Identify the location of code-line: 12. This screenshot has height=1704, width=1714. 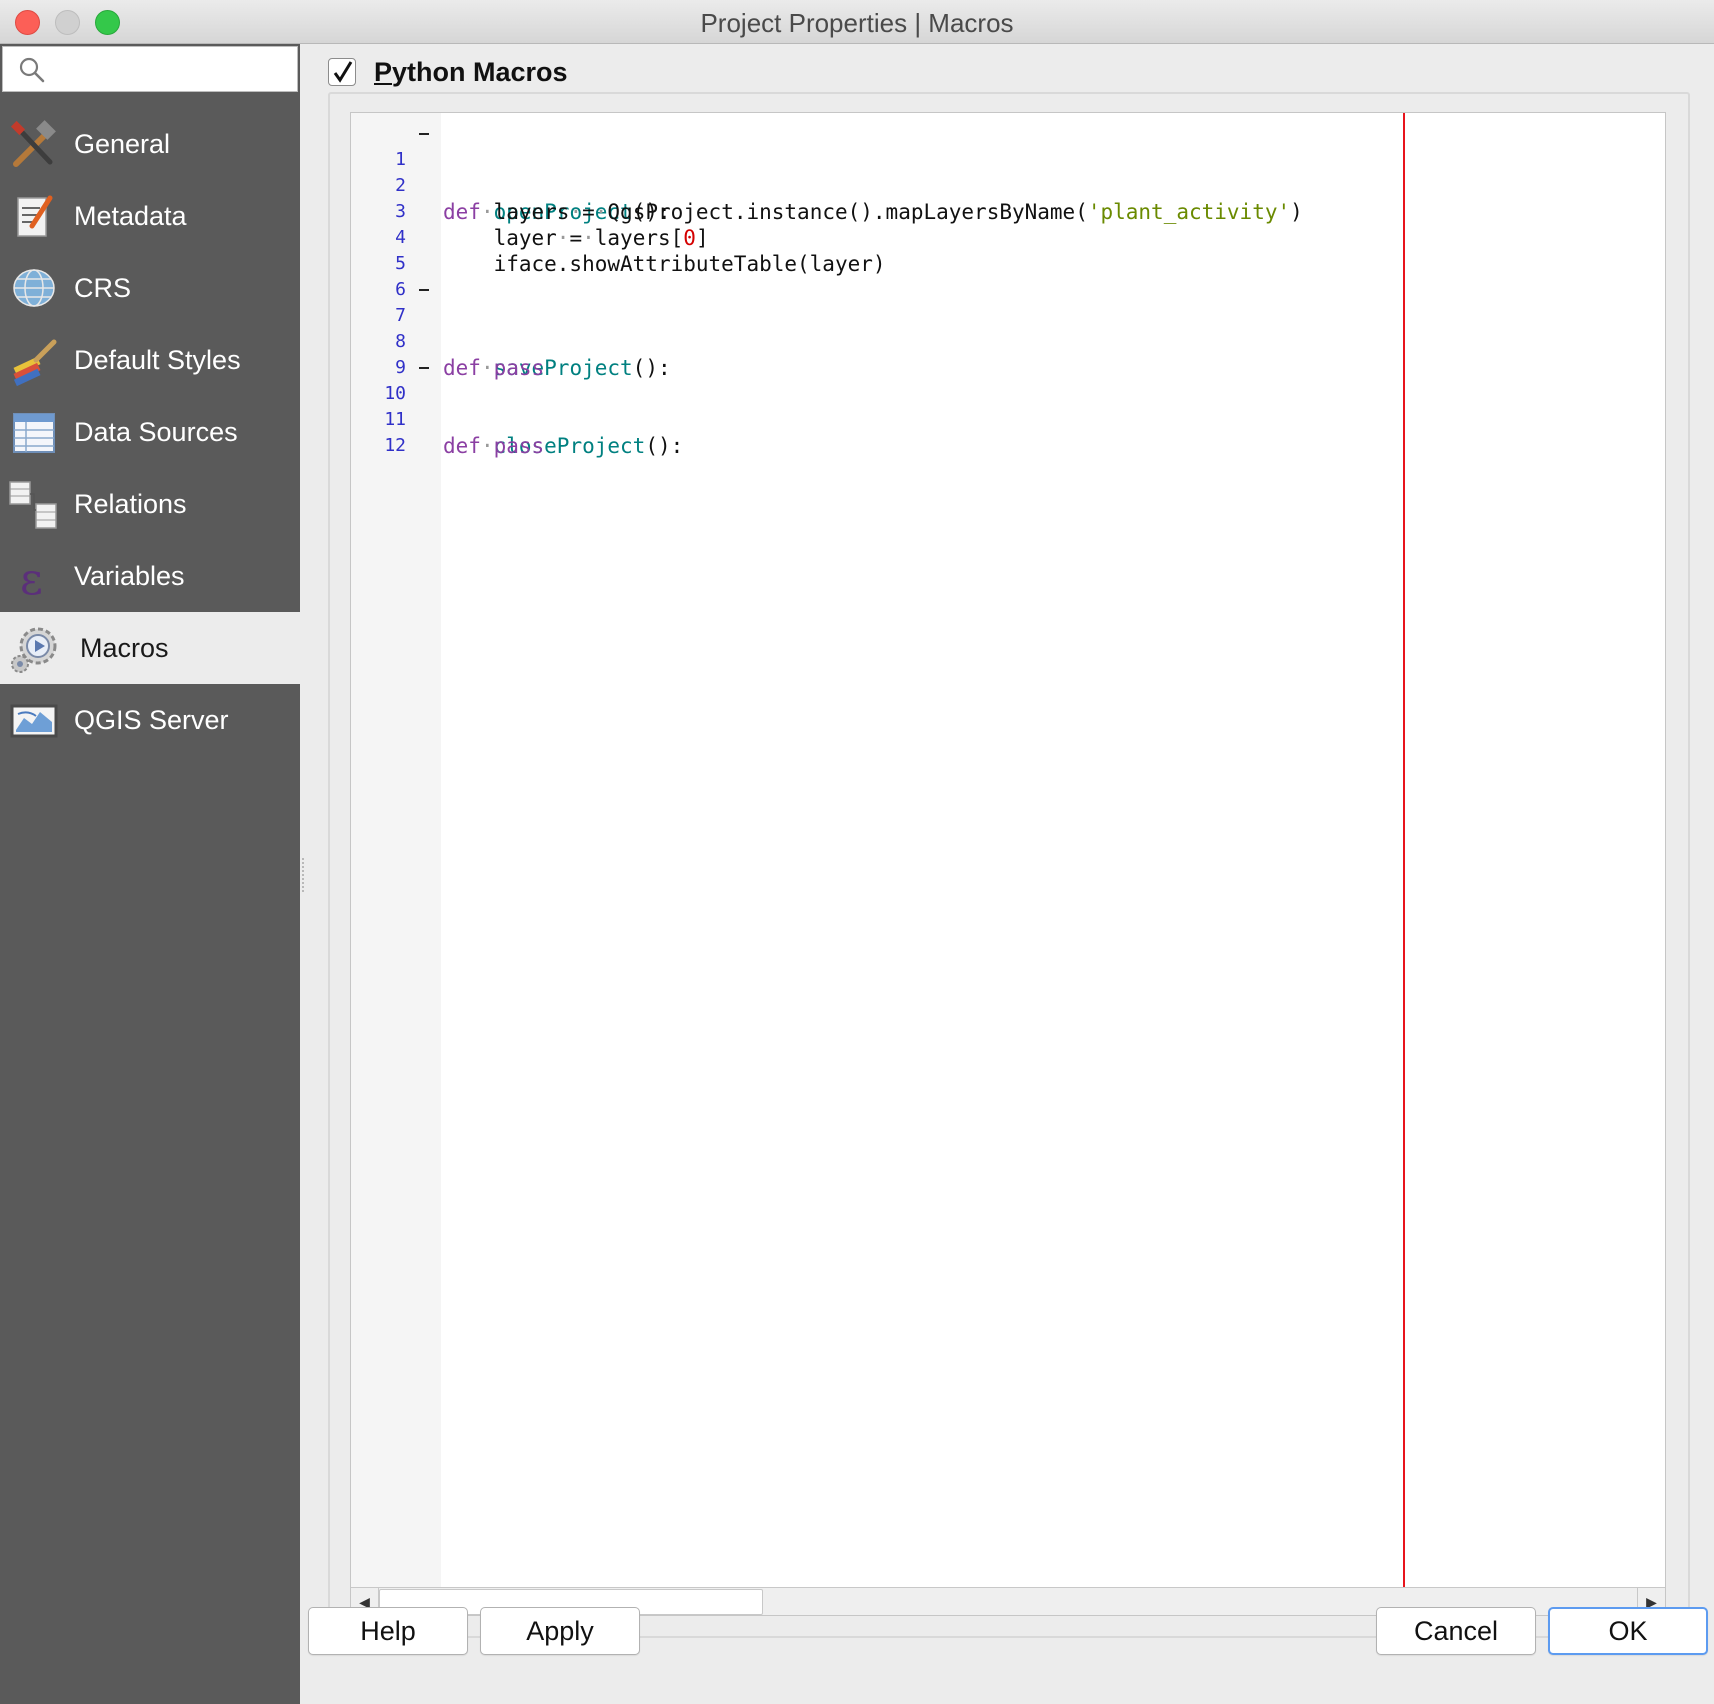
(1008, 431).